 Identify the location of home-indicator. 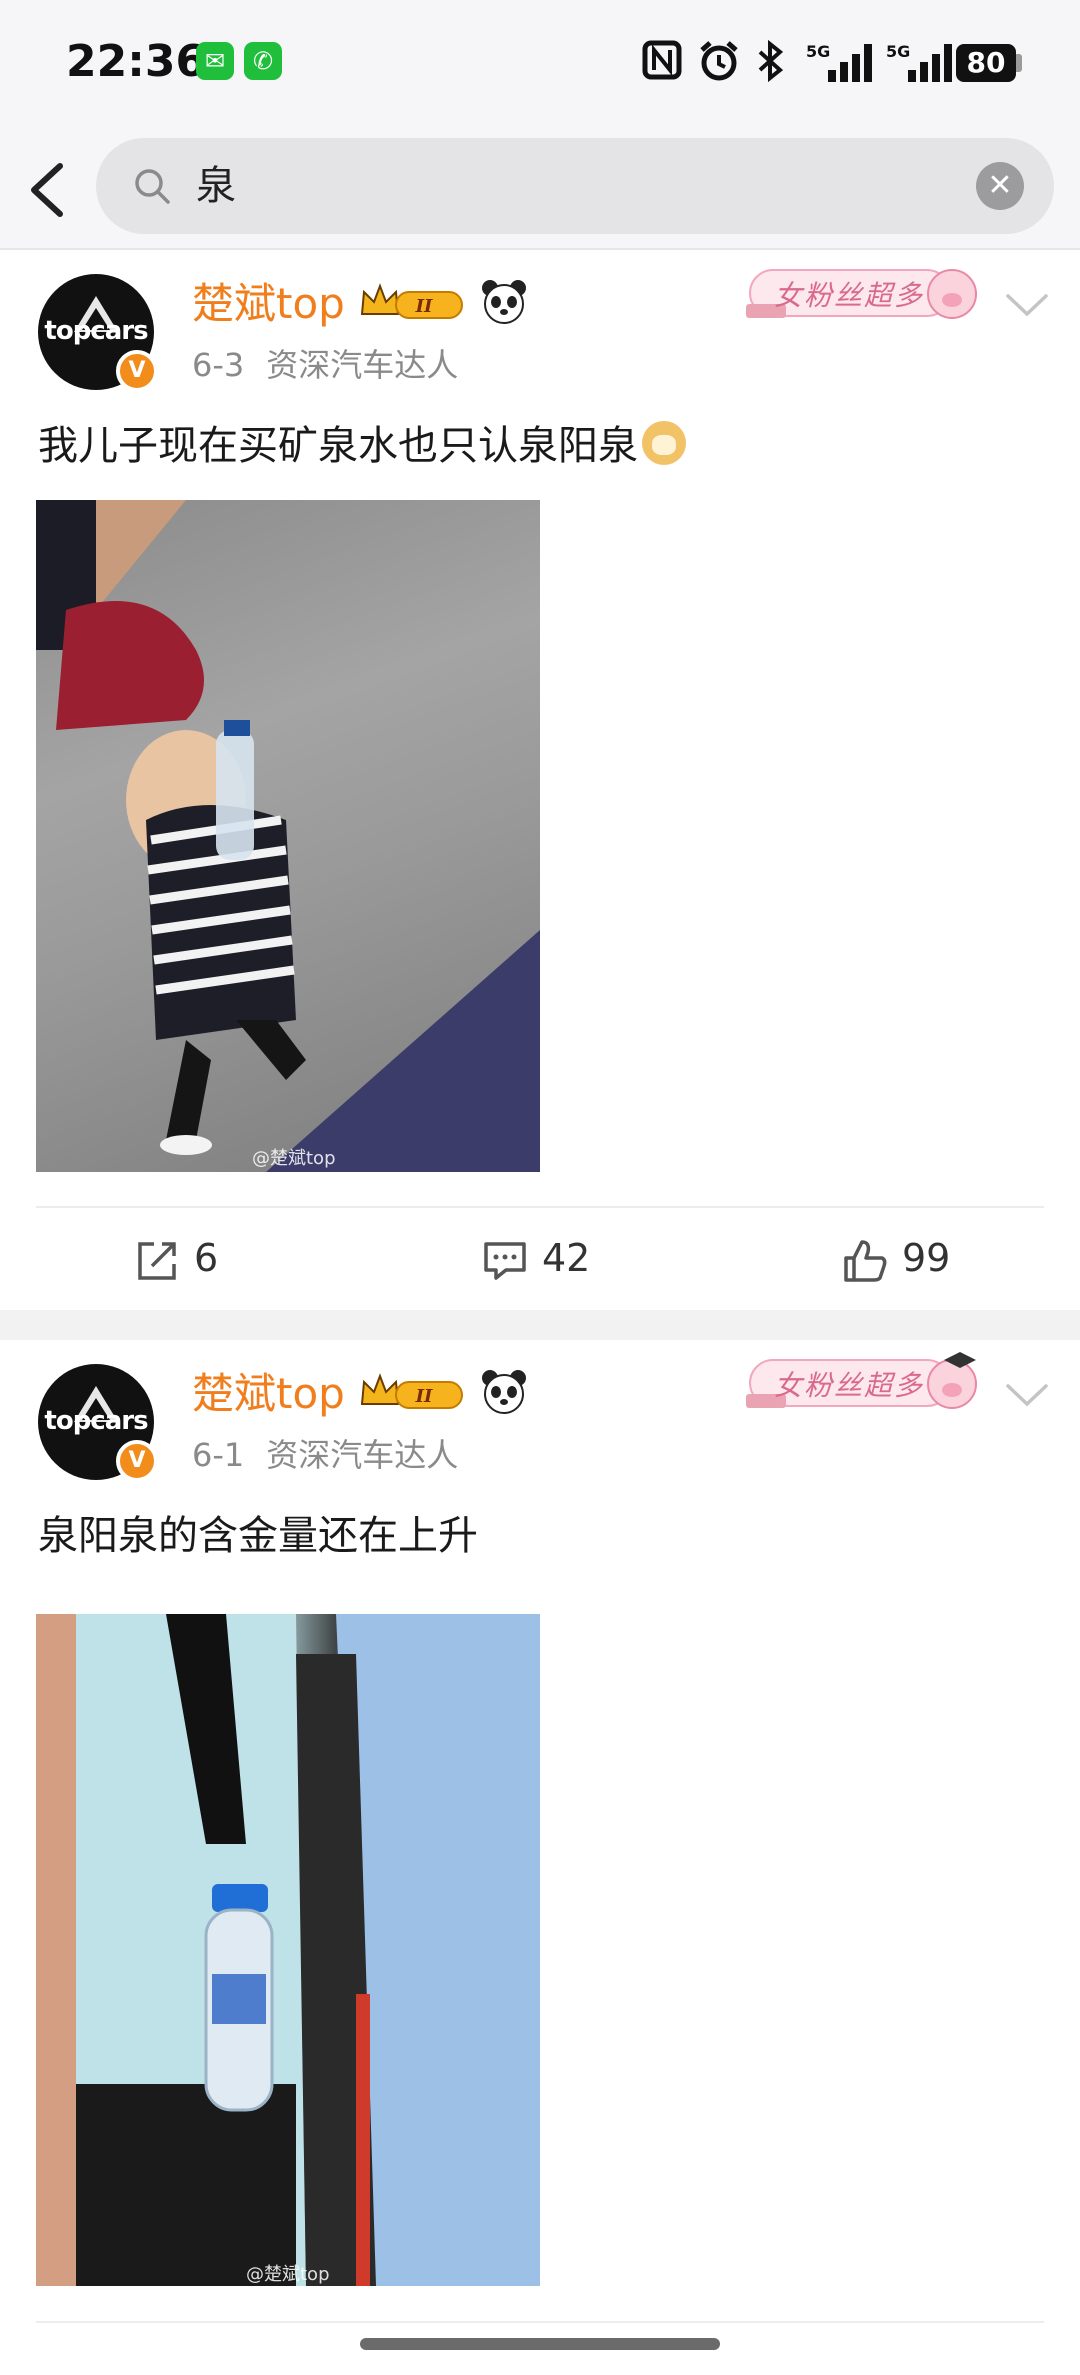
(540, 2344).